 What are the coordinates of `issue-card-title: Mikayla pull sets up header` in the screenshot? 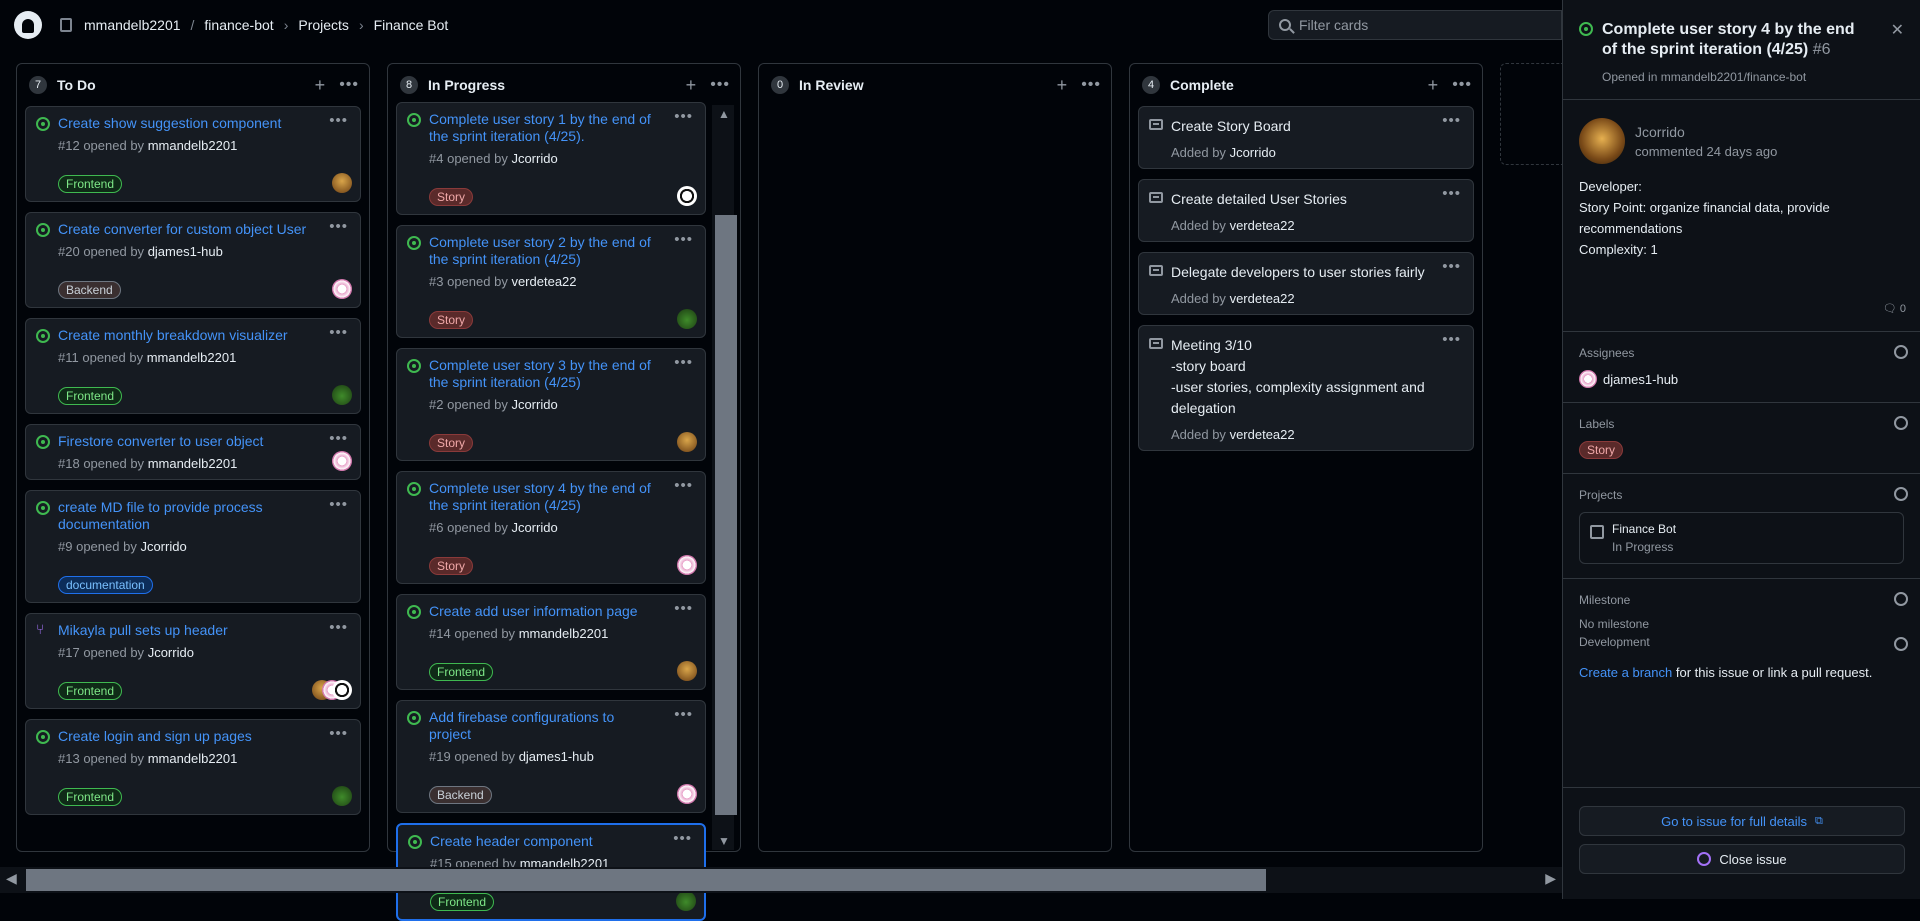 It's located at (204, 630).